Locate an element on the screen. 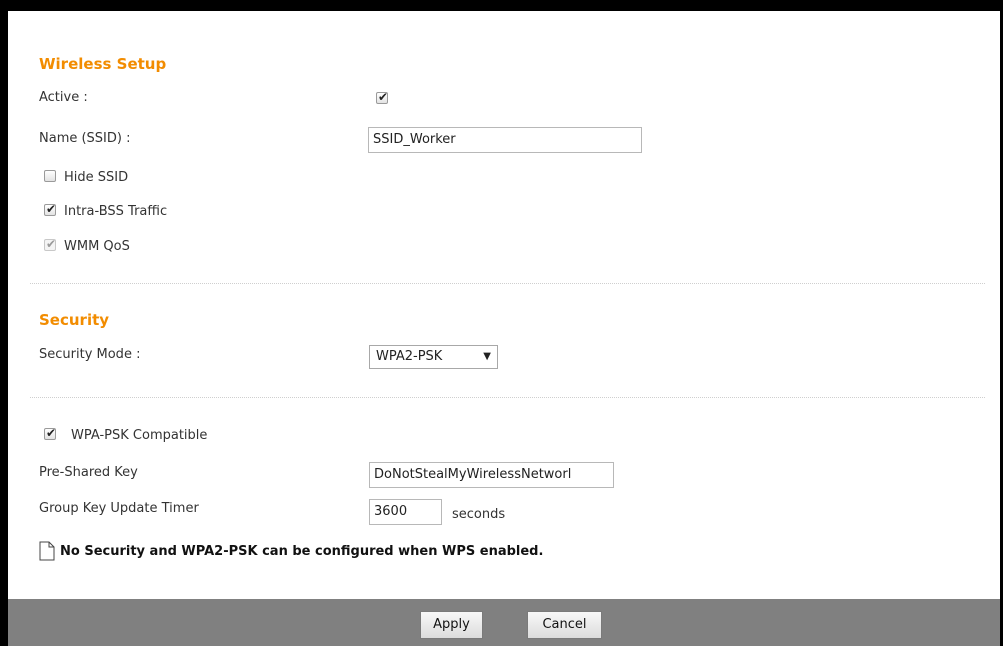  active-checkbox: ✔ is located at coordinates (382, 97).